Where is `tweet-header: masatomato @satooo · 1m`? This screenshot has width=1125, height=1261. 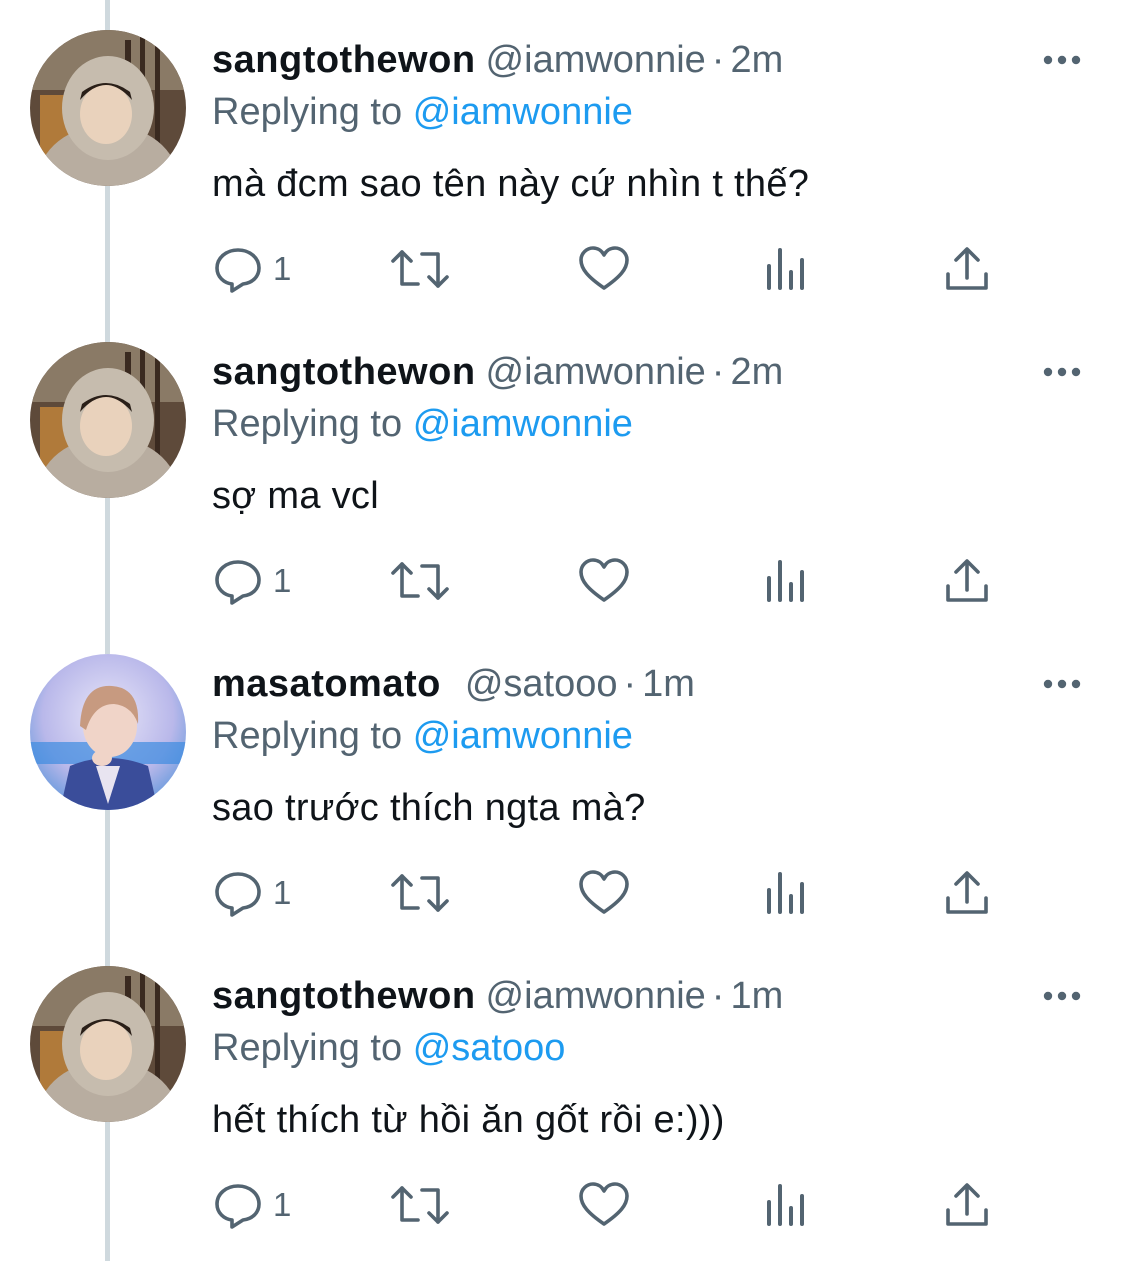
tweet-header: masatomato @satooo · 1m is located at coordinates (453, 684).